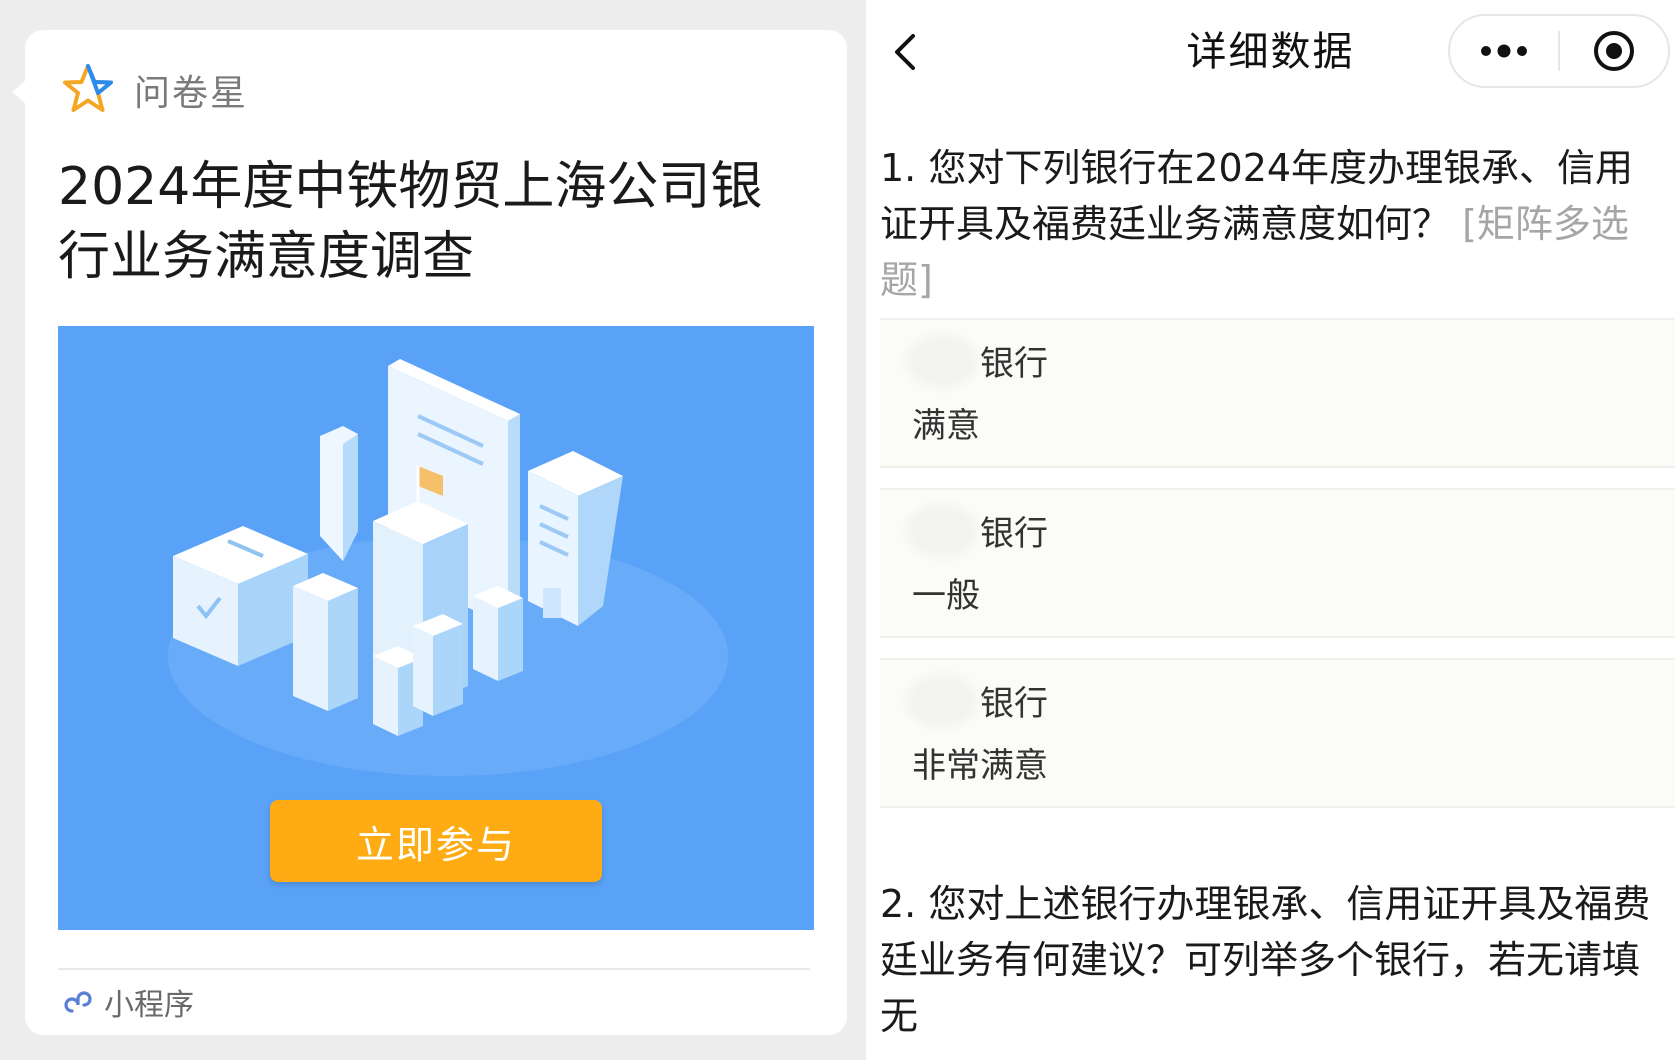 The width and height of the screenshot is (1675, 1060). I want to click on close-mini-program-button, so click(1614, 51).